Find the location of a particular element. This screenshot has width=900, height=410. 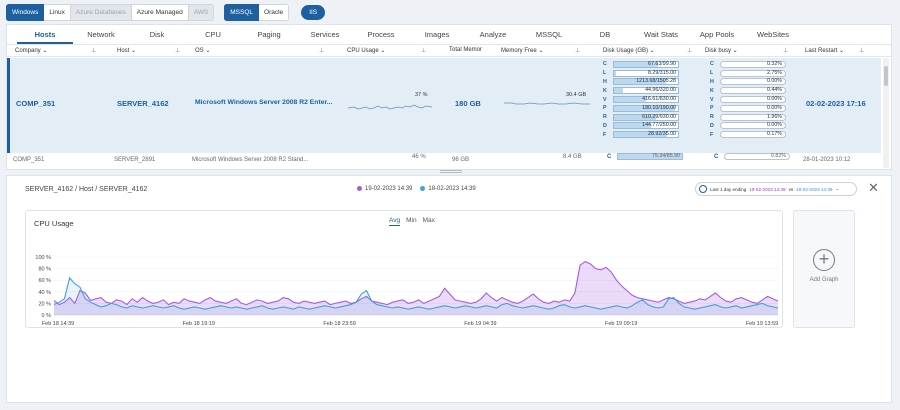

disk-usage-item: C 67.63/99.90 is located at coordinates (648, 64).